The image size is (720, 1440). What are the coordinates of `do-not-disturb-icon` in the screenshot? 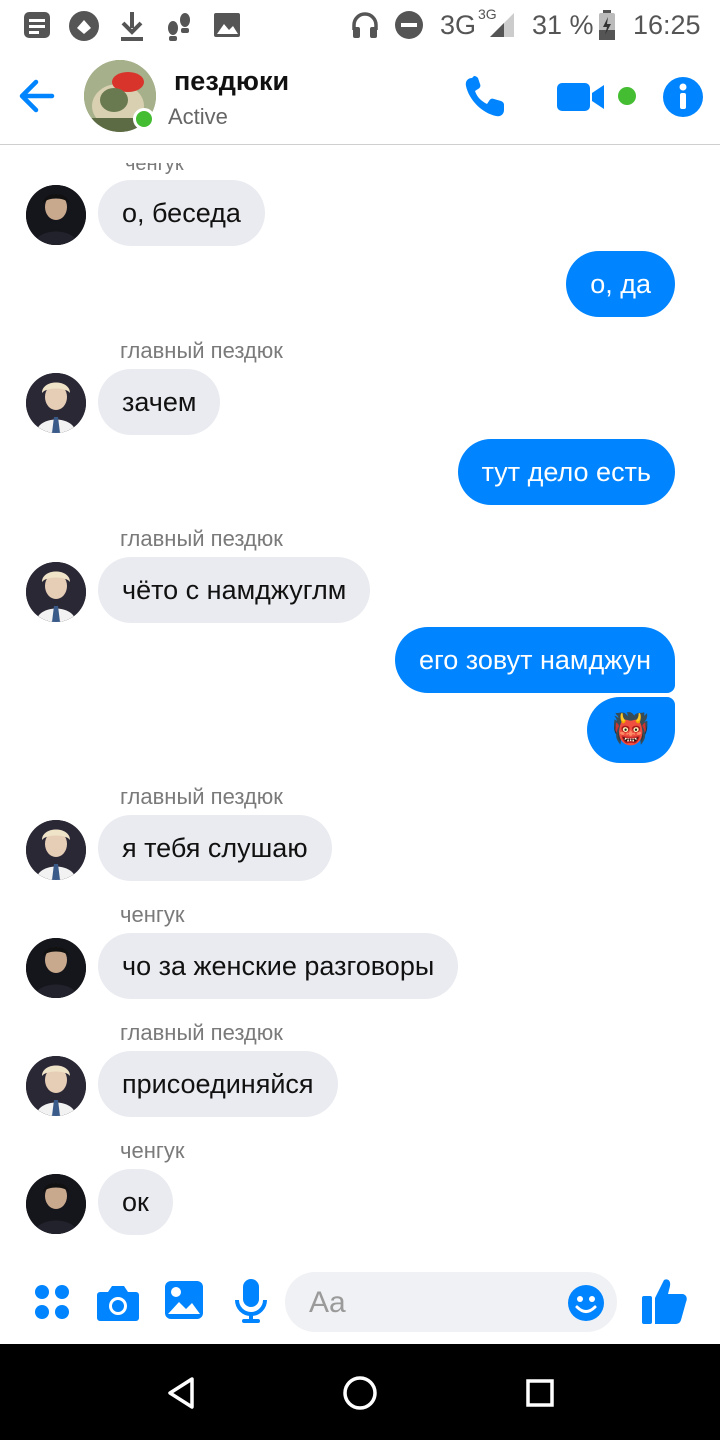 It's located at (409, 25).